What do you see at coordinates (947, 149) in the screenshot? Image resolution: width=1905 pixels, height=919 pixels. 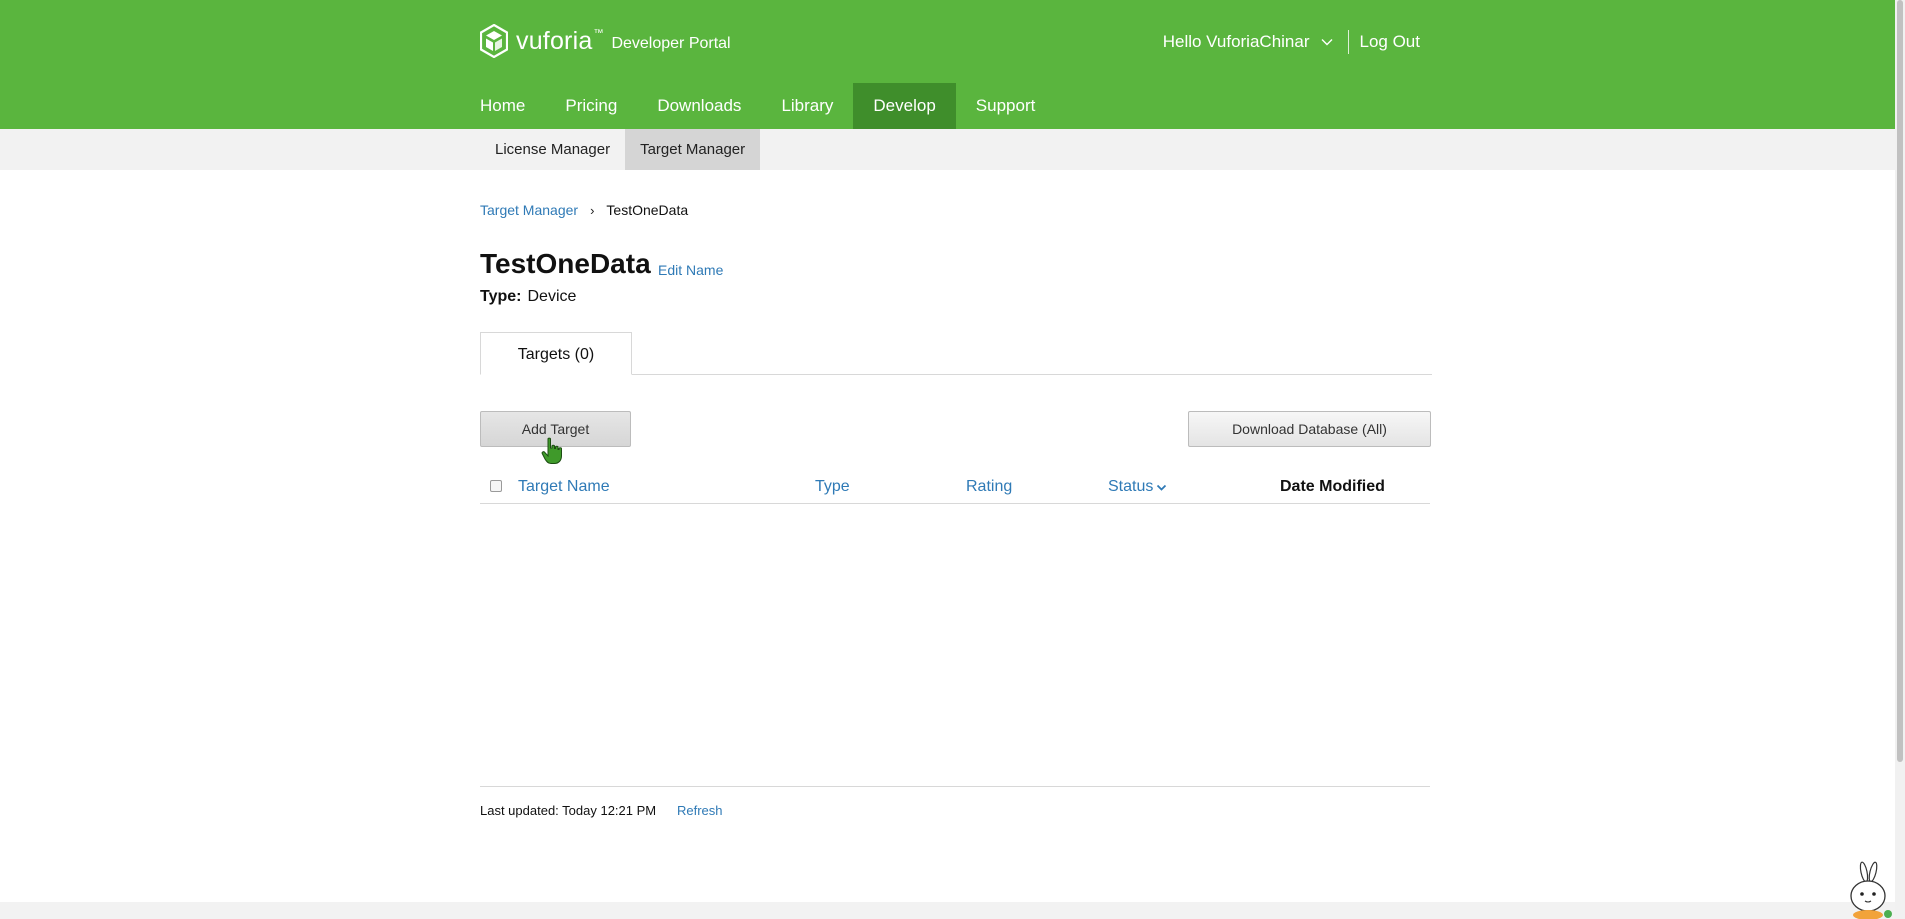 I see `sub-nav: License Manager Target Manager` at bounding box center [947, 149].